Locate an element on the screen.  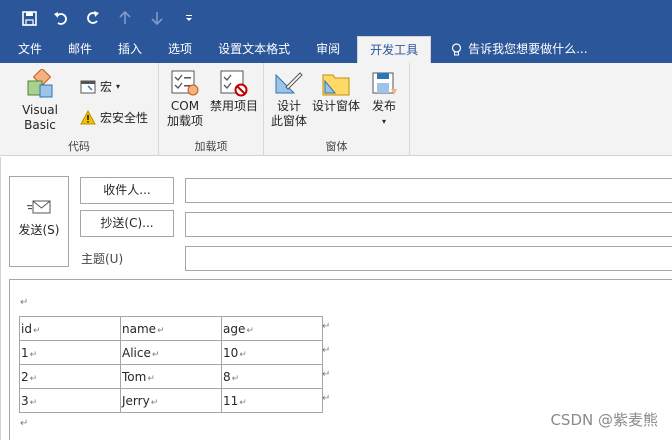
design-a-form-label: 设计窗体 is located at coordinates (335, 106).